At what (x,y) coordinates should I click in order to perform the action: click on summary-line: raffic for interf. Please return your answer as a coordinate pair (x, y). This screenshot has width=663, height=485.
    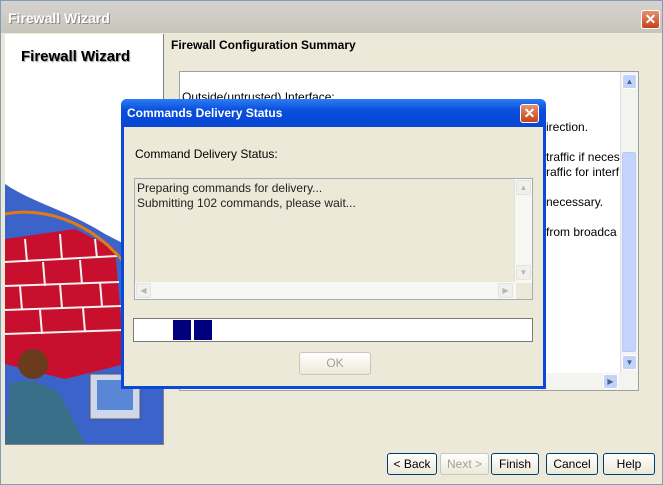
    Looking at the image, I should click on (583, 172).